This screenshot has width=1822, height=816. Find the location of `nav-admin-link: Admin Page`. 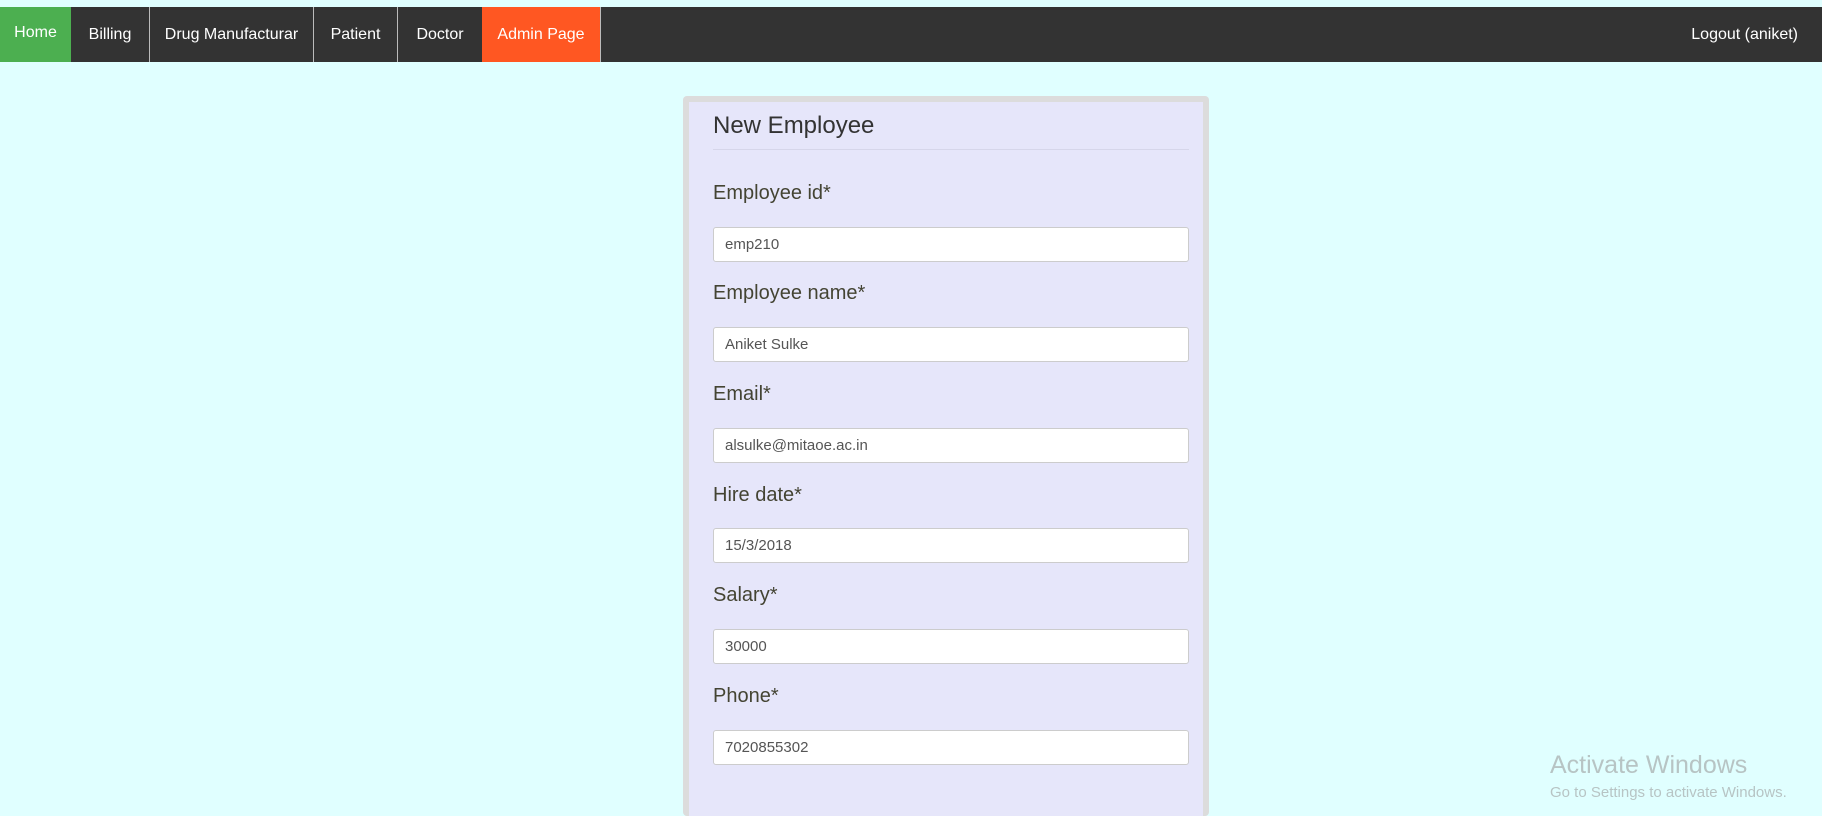

nav-admin-link: Admin Page is located at coordinates (541, 34).